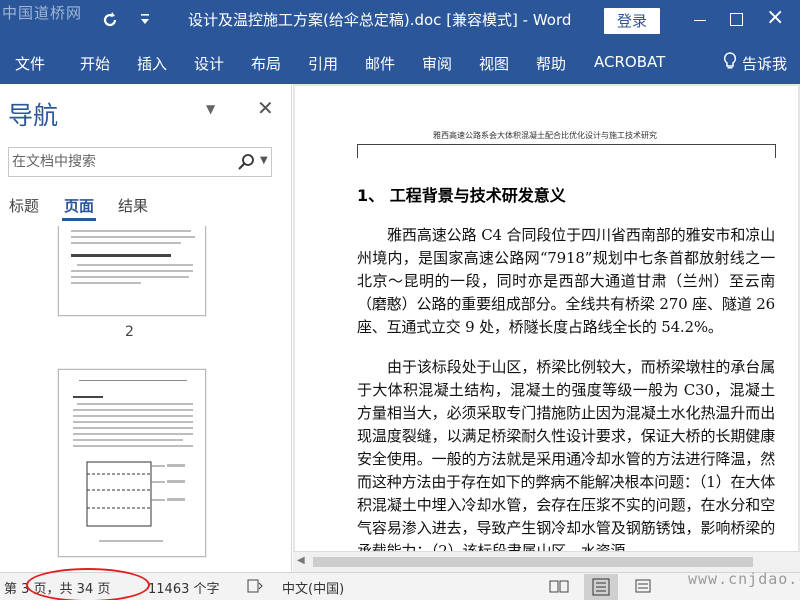 The height and width of the screenshot is (600, 800). What do you see at coordinates (30, 63) in the screenshot?
I see `tab-file: 文件` at bounding box center [30, 63].